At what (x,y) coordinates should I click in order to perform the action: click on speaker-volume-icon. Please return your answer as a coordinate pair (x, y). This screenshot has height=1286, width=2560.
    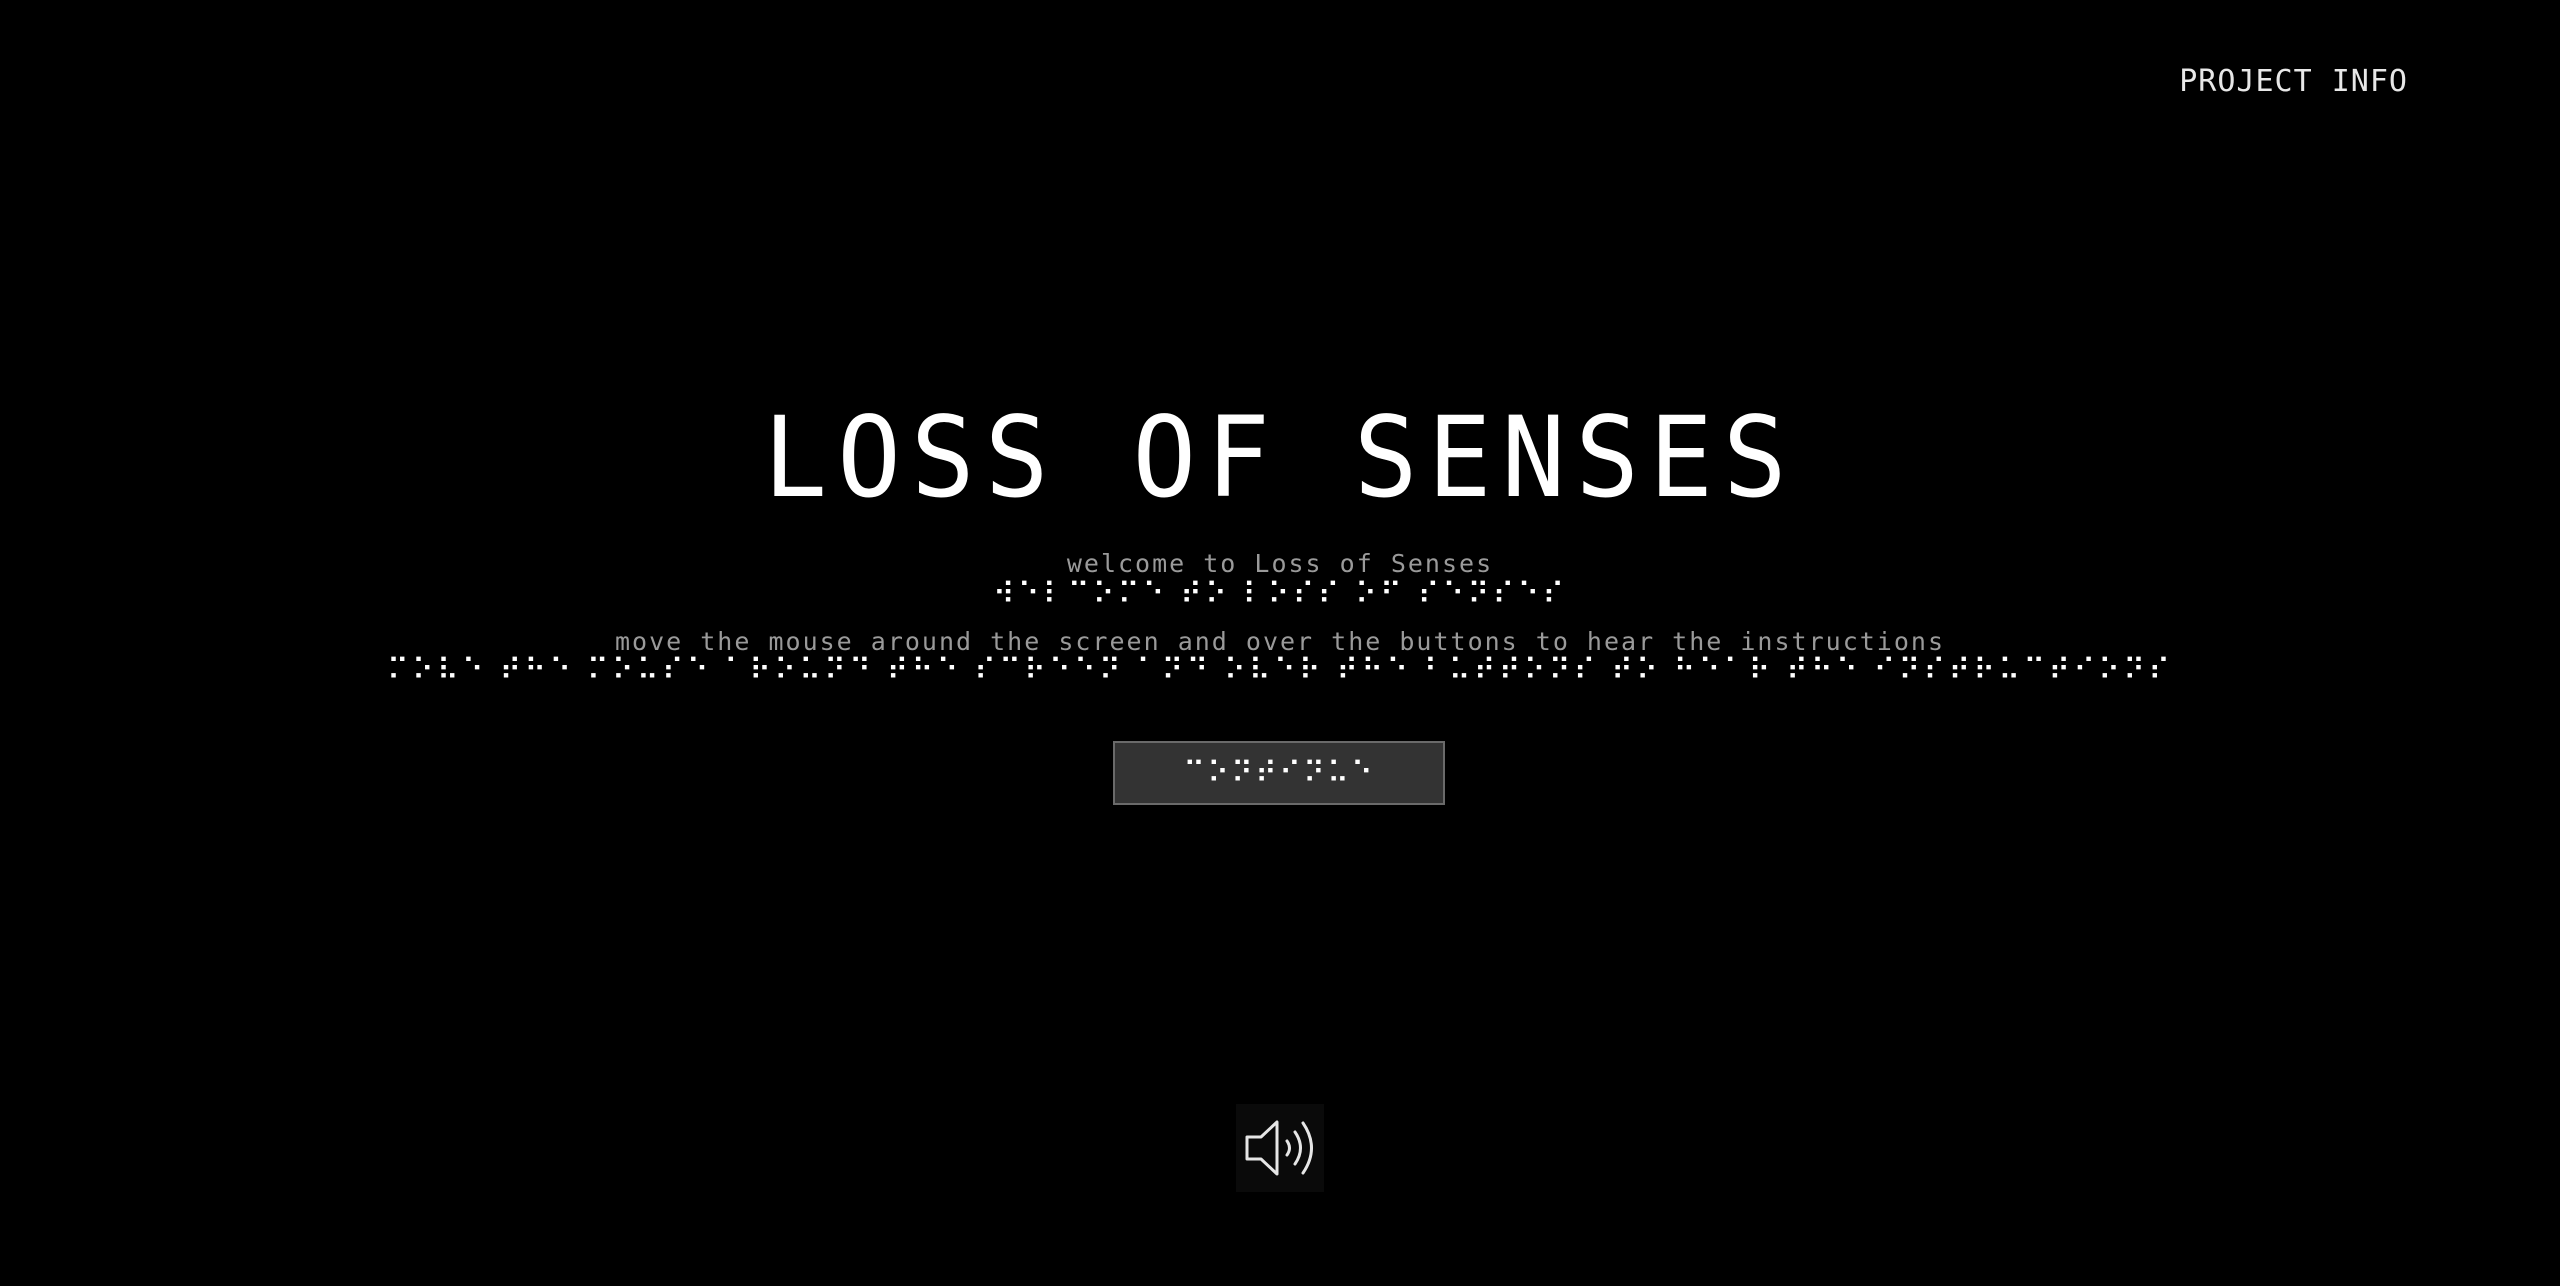
    Looking at the image, I should click on (1279, 1148).